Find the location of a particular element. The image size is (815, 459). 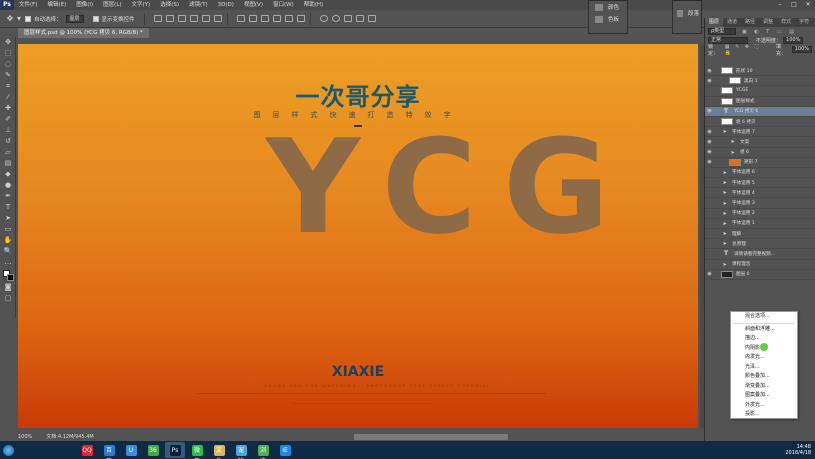

menu-item: 视图(V) is located at coordinates (253, 5).